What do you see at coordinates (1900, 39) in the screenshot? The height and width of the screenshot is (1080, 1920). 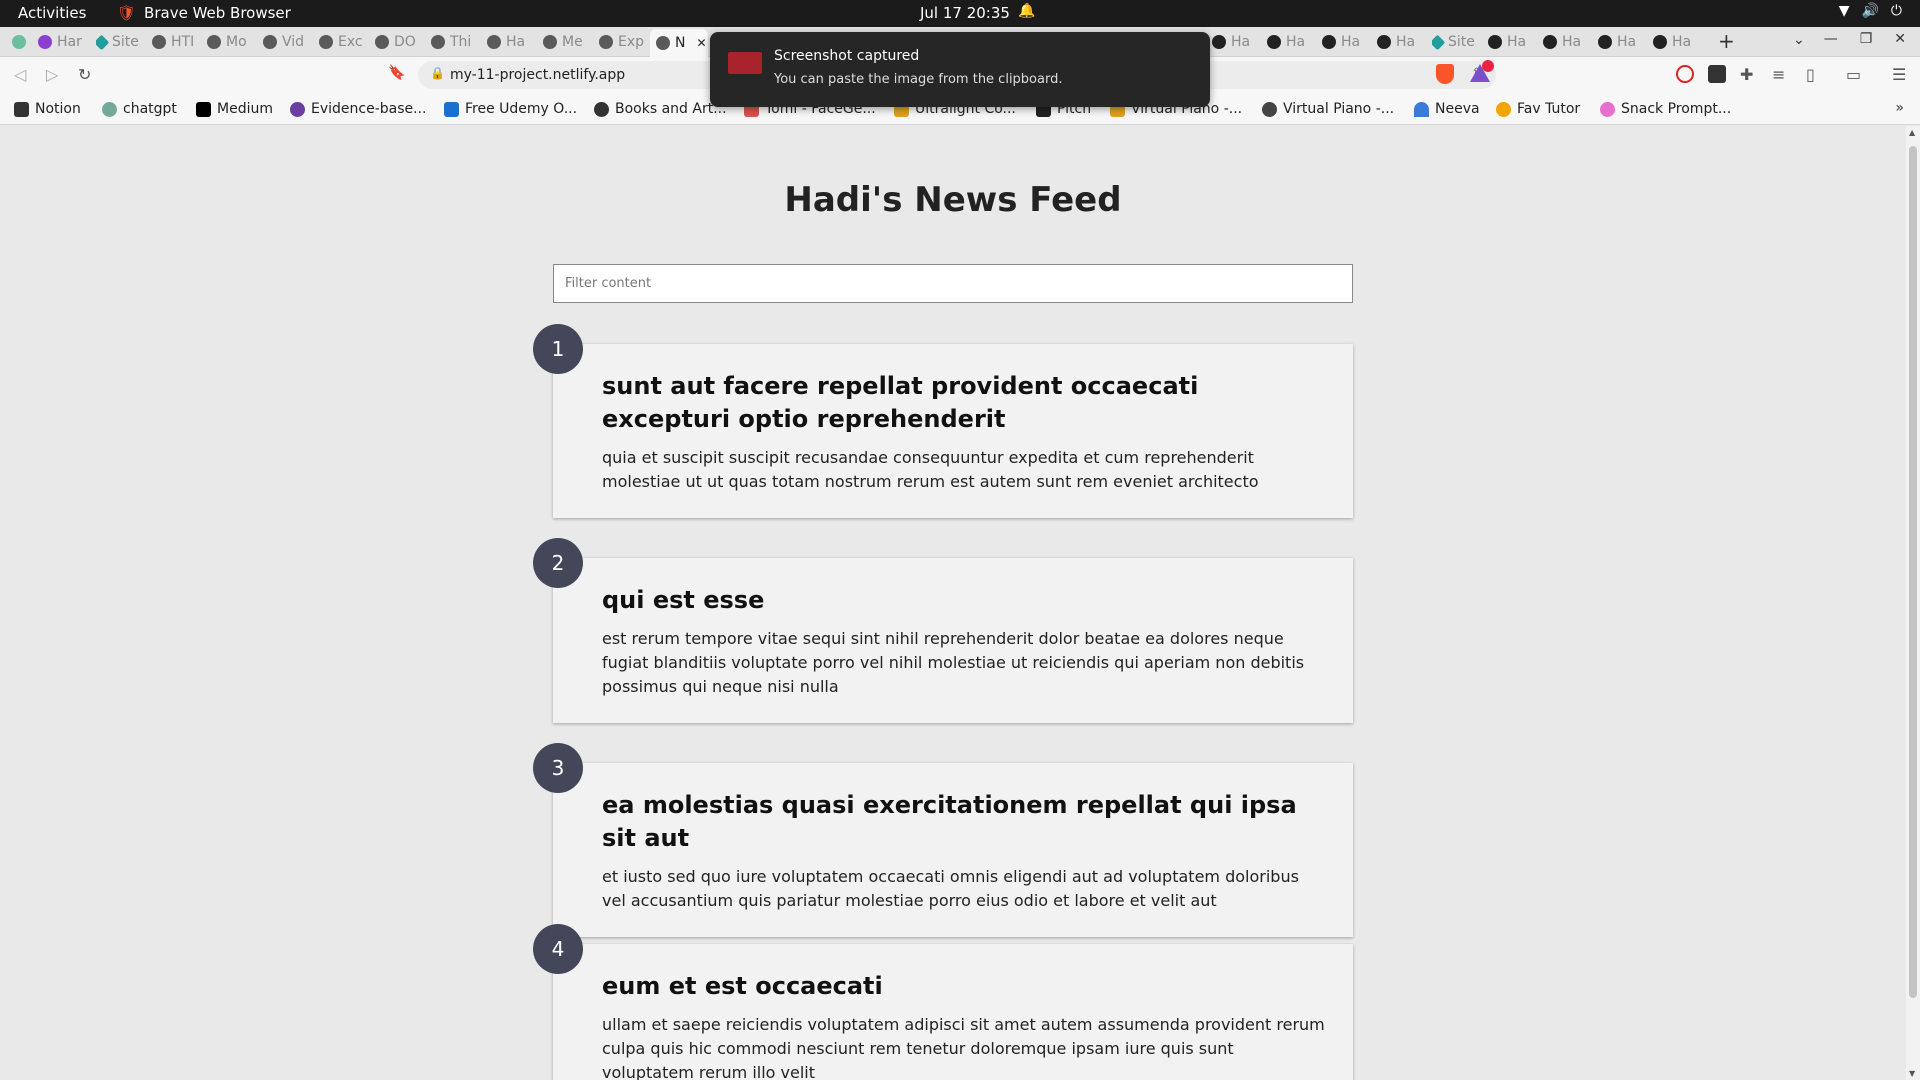 I see `close-window-icon: ✕` at bounding box center [1900, 39].